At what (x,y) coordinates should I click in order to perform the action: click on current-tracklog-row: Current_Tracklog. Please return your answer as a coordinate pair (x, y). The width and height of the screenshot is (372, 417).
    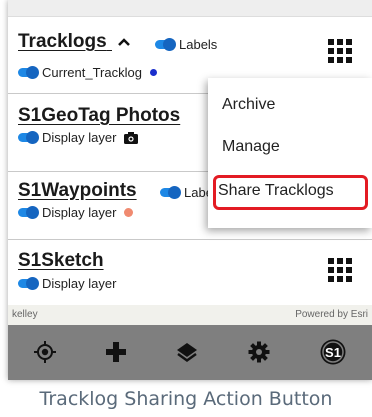
    Looking at the image, I should click on (87, 72).